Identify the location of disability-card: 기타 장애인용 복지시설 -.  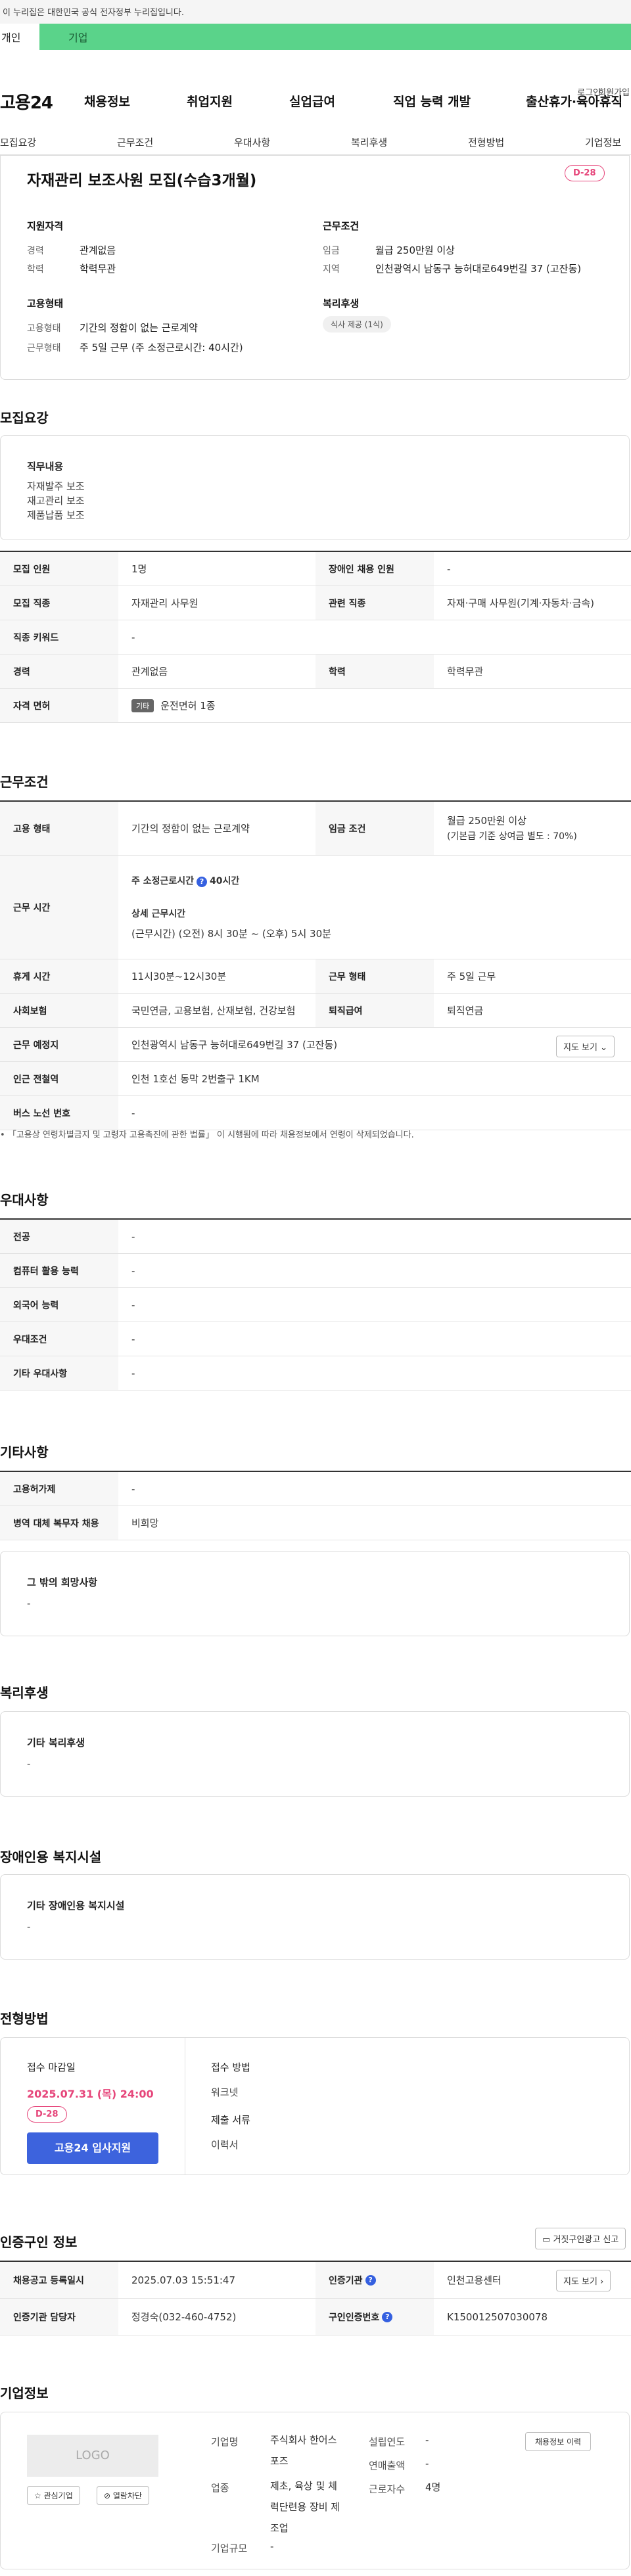
(315, 1917).